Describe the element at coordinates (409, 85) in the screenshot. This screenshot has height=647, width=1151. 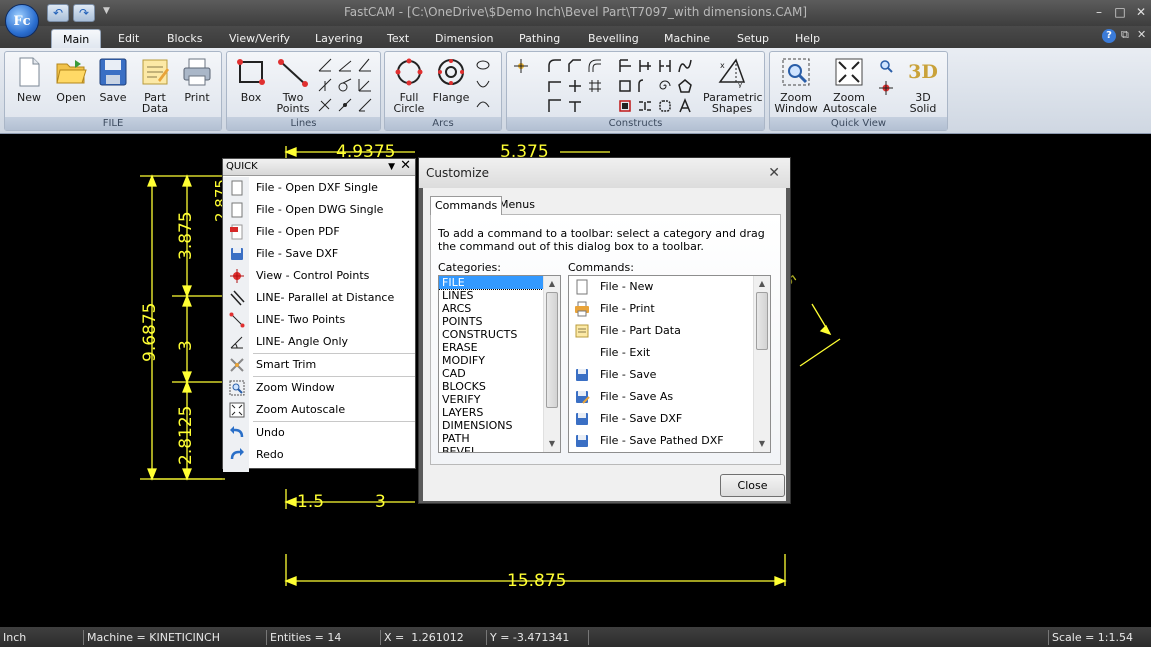
I see `full-circle-button: Full Circle` at that location.